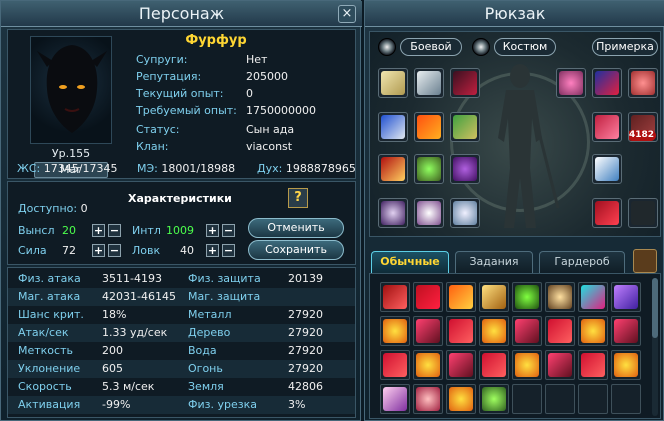  I want to click on equip-slot-fashion-legs, so click(607, 127).